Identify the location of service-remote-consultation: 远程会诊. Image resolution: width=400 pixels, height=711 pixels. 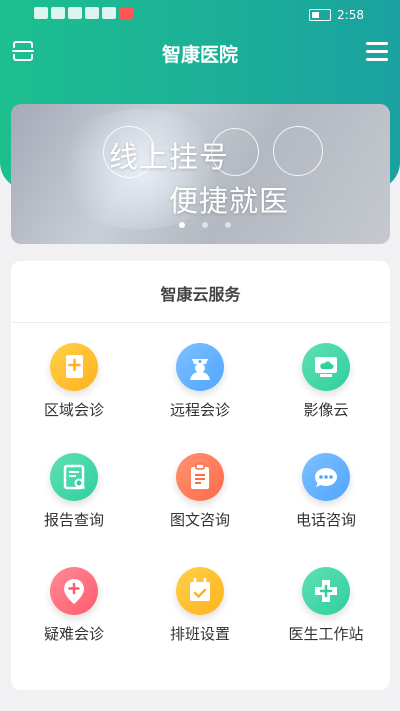
(200, 381).